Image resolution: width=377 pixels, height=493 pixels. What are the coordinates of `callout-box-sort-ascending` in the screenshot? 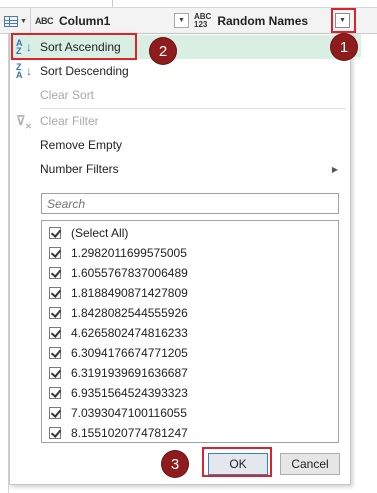 It's located at (74, 46).